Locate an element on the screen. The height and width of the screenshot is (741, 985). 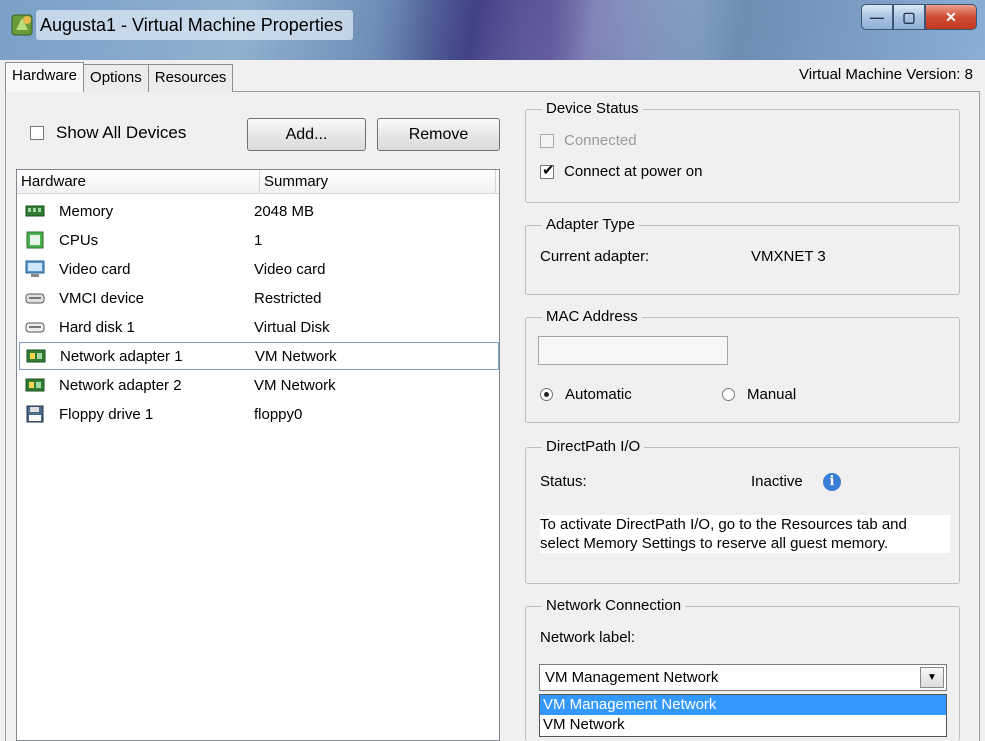
hardware-name: CPUs is located at coordinates (79, 240).